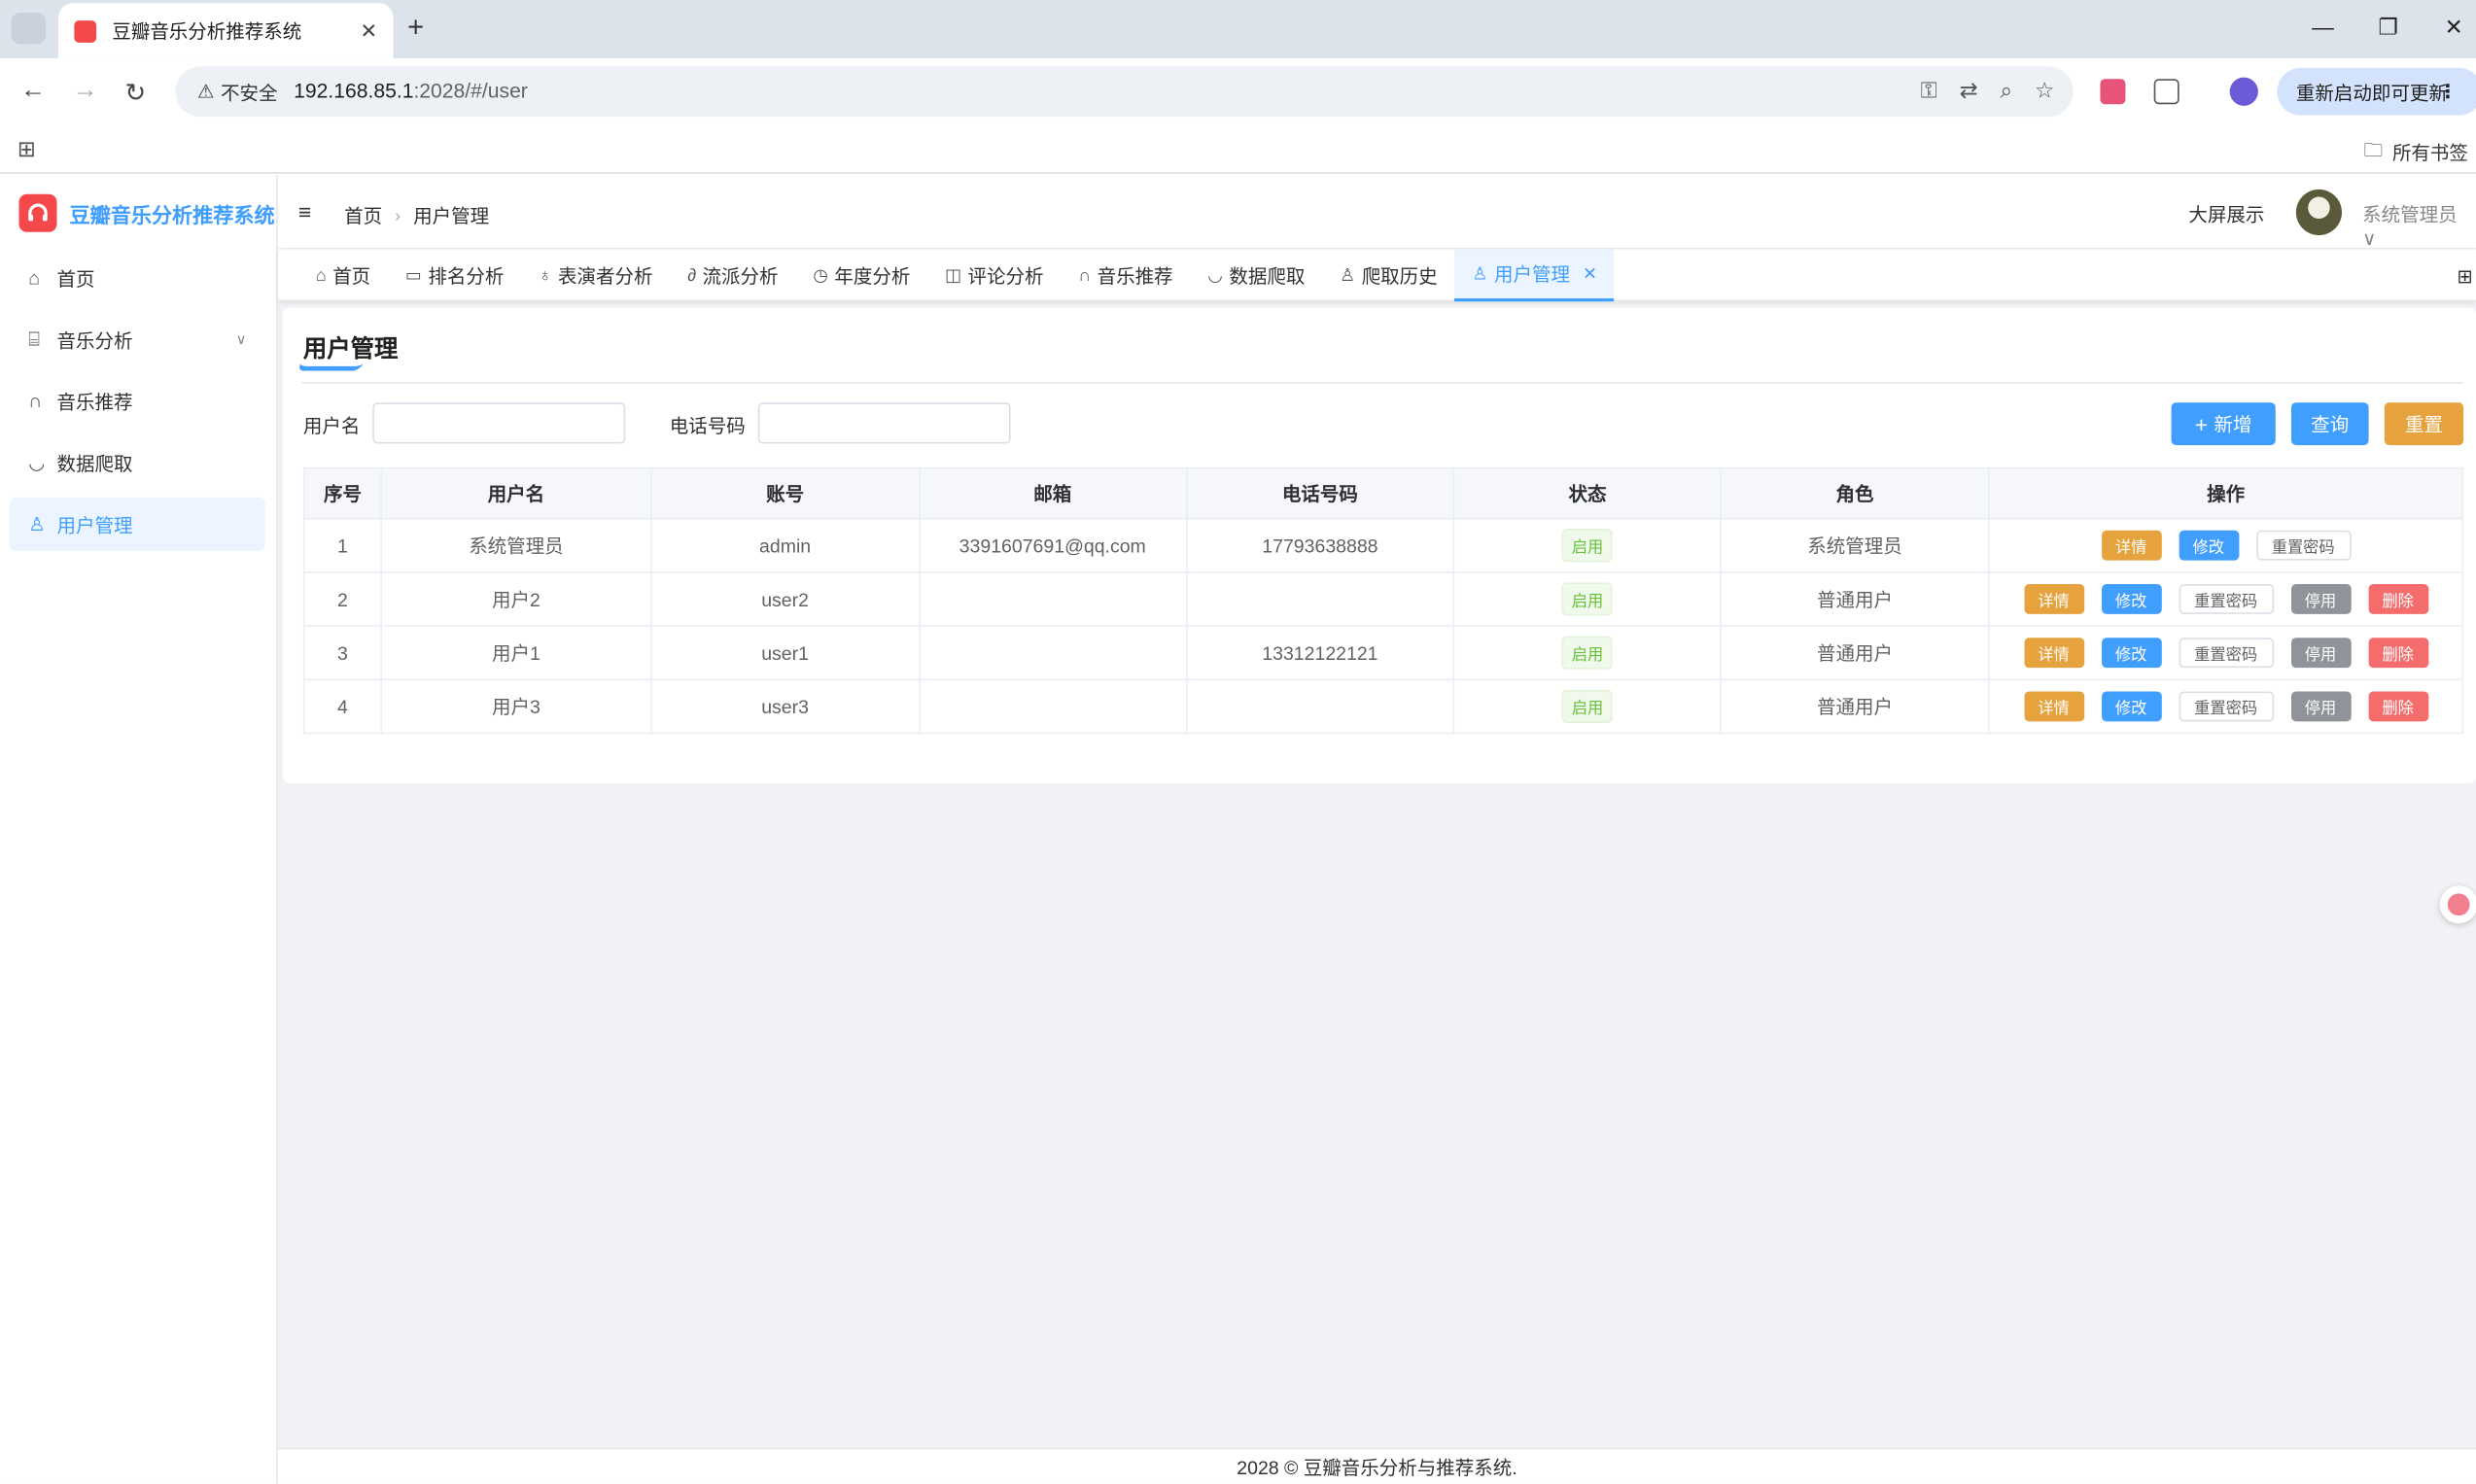  What do you see at coordinates (1376, 212) in the screenshot?
I see `top-header: ≡ 首页 › 用户管理 大屏展示 系统管理员 ∨` at bounding box center [1376, 212].